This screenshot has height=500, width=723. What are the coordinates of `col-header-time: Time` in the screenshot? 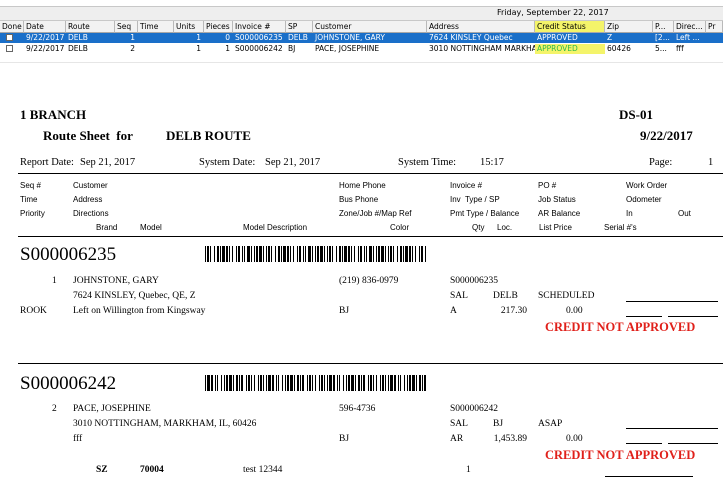 It's located at (156, 27).